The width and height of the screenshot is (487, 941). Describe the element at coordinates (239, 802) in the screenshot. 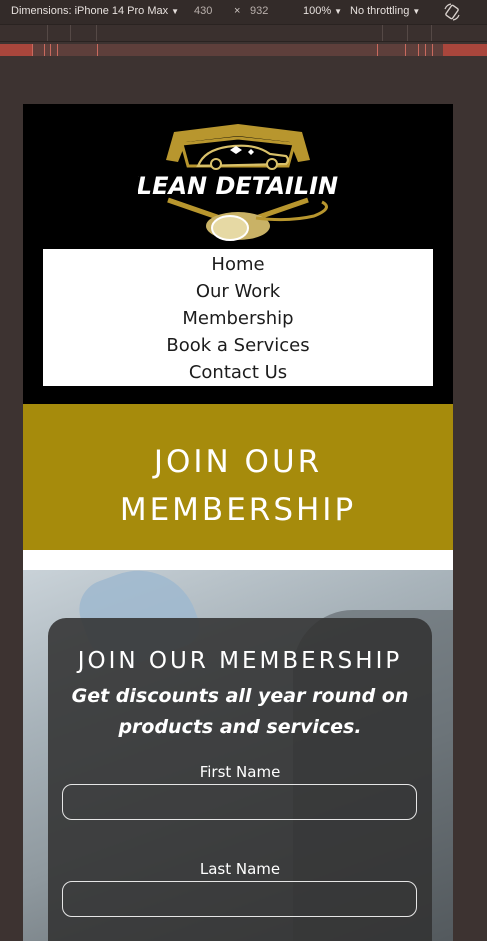

I see `first-name-field` at that location.